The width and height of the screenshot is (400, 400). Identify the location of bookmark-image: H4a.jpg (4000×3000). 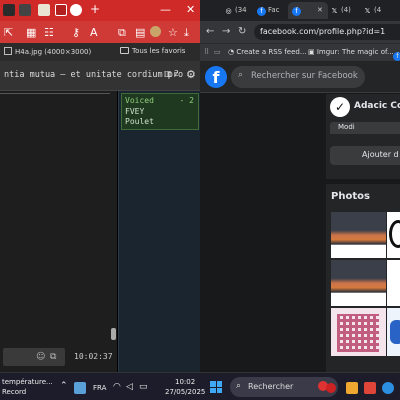
(47, 51).